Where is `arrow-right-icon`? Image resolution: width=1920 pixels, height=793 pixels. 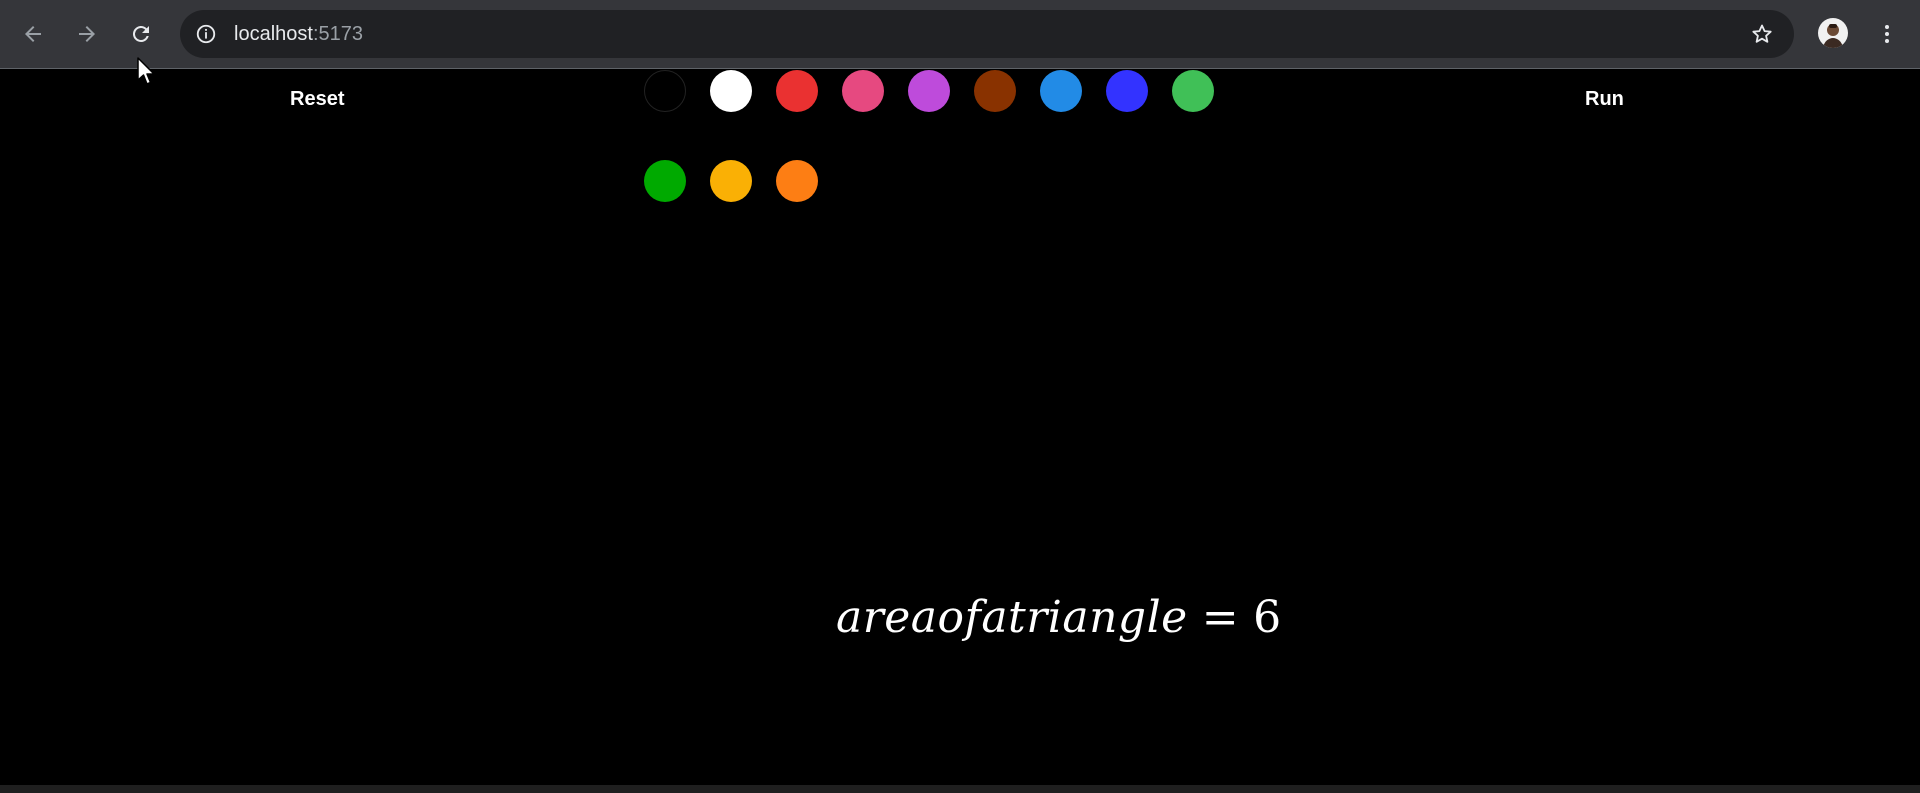 arrow-right-icon is located at coordinates (87, 34).